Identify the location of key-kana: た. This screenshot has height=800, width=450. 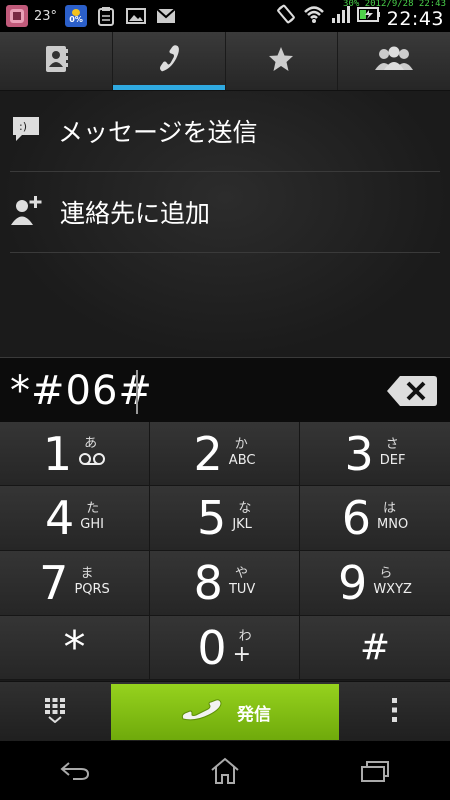
(93, 508).